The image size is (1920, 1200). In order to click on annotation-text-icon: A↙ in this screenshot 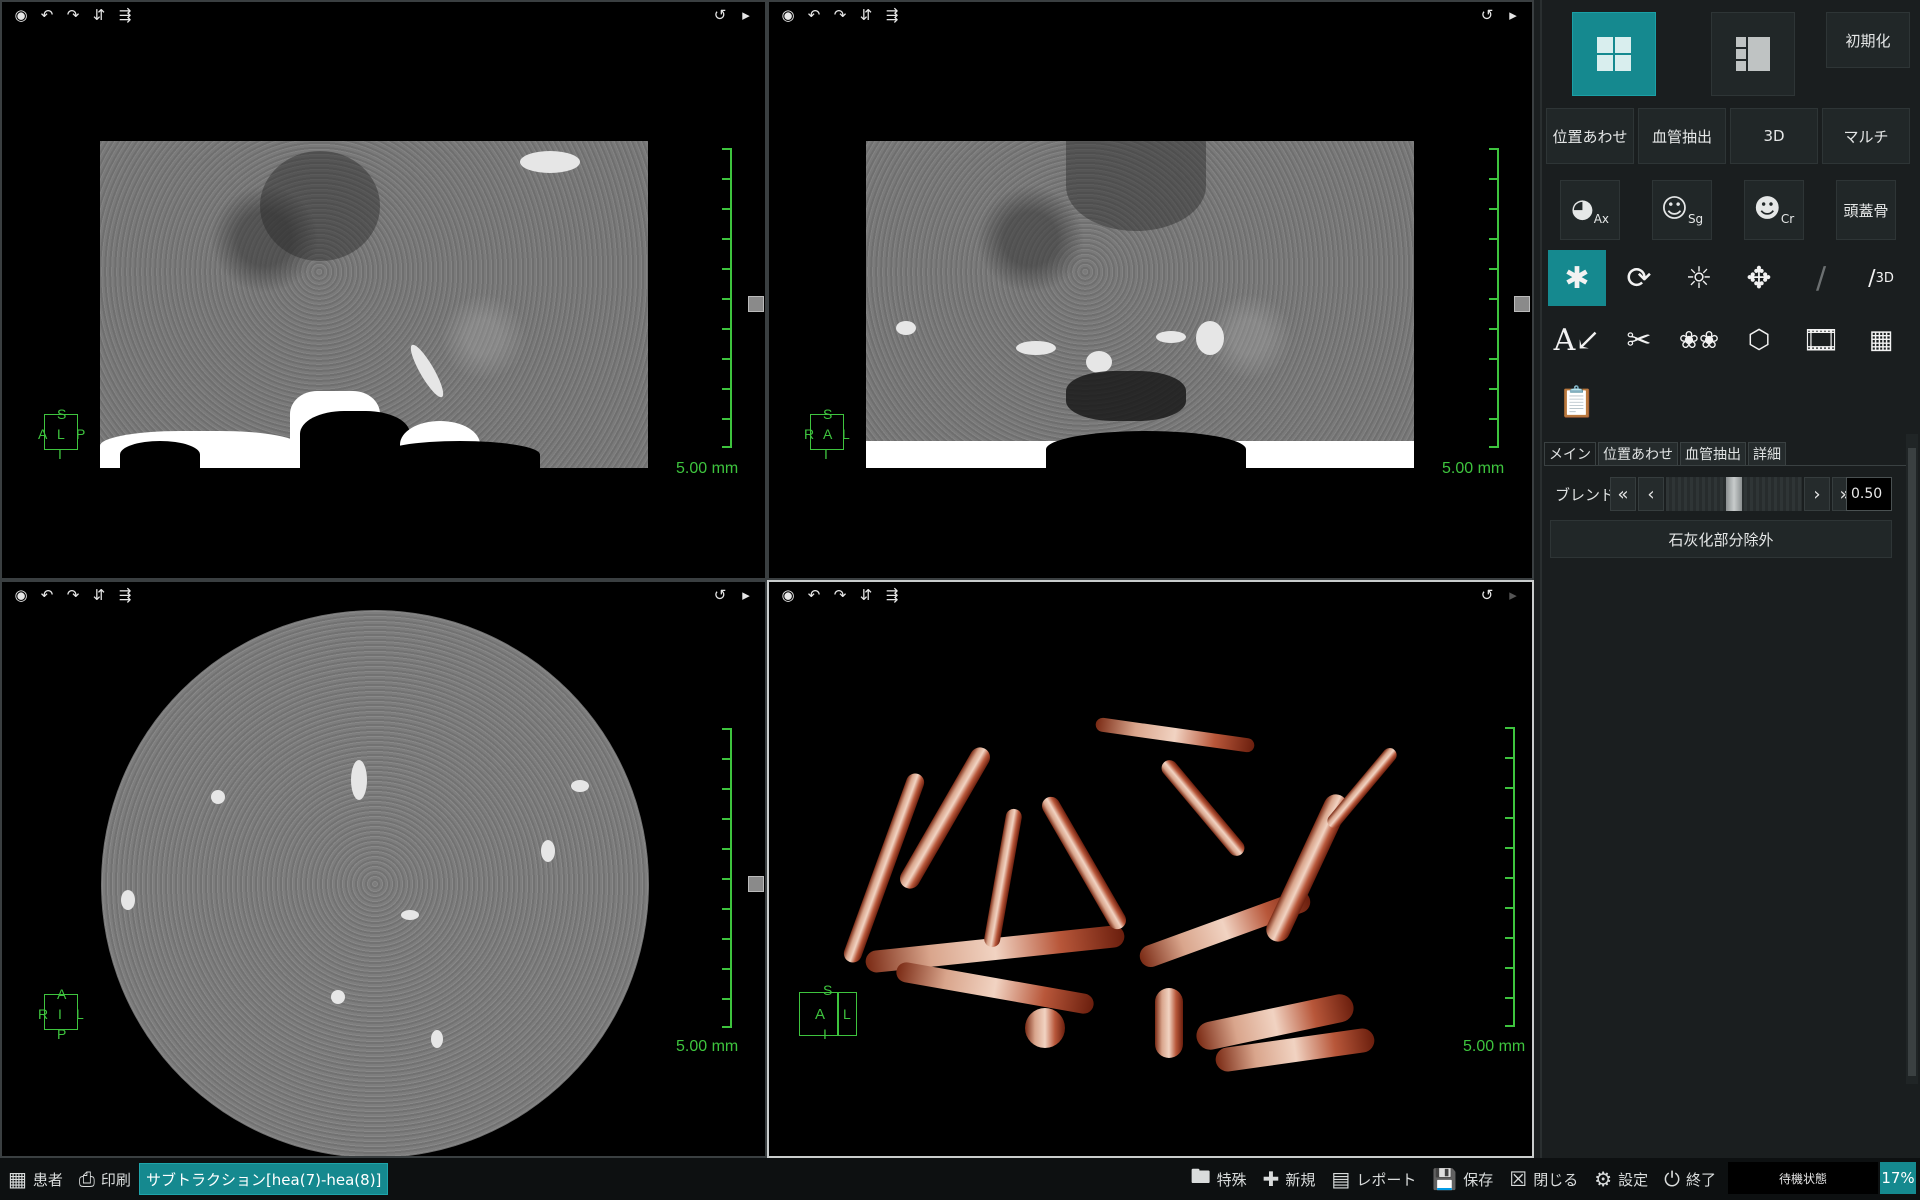, I will do `click(1577, 340)`.